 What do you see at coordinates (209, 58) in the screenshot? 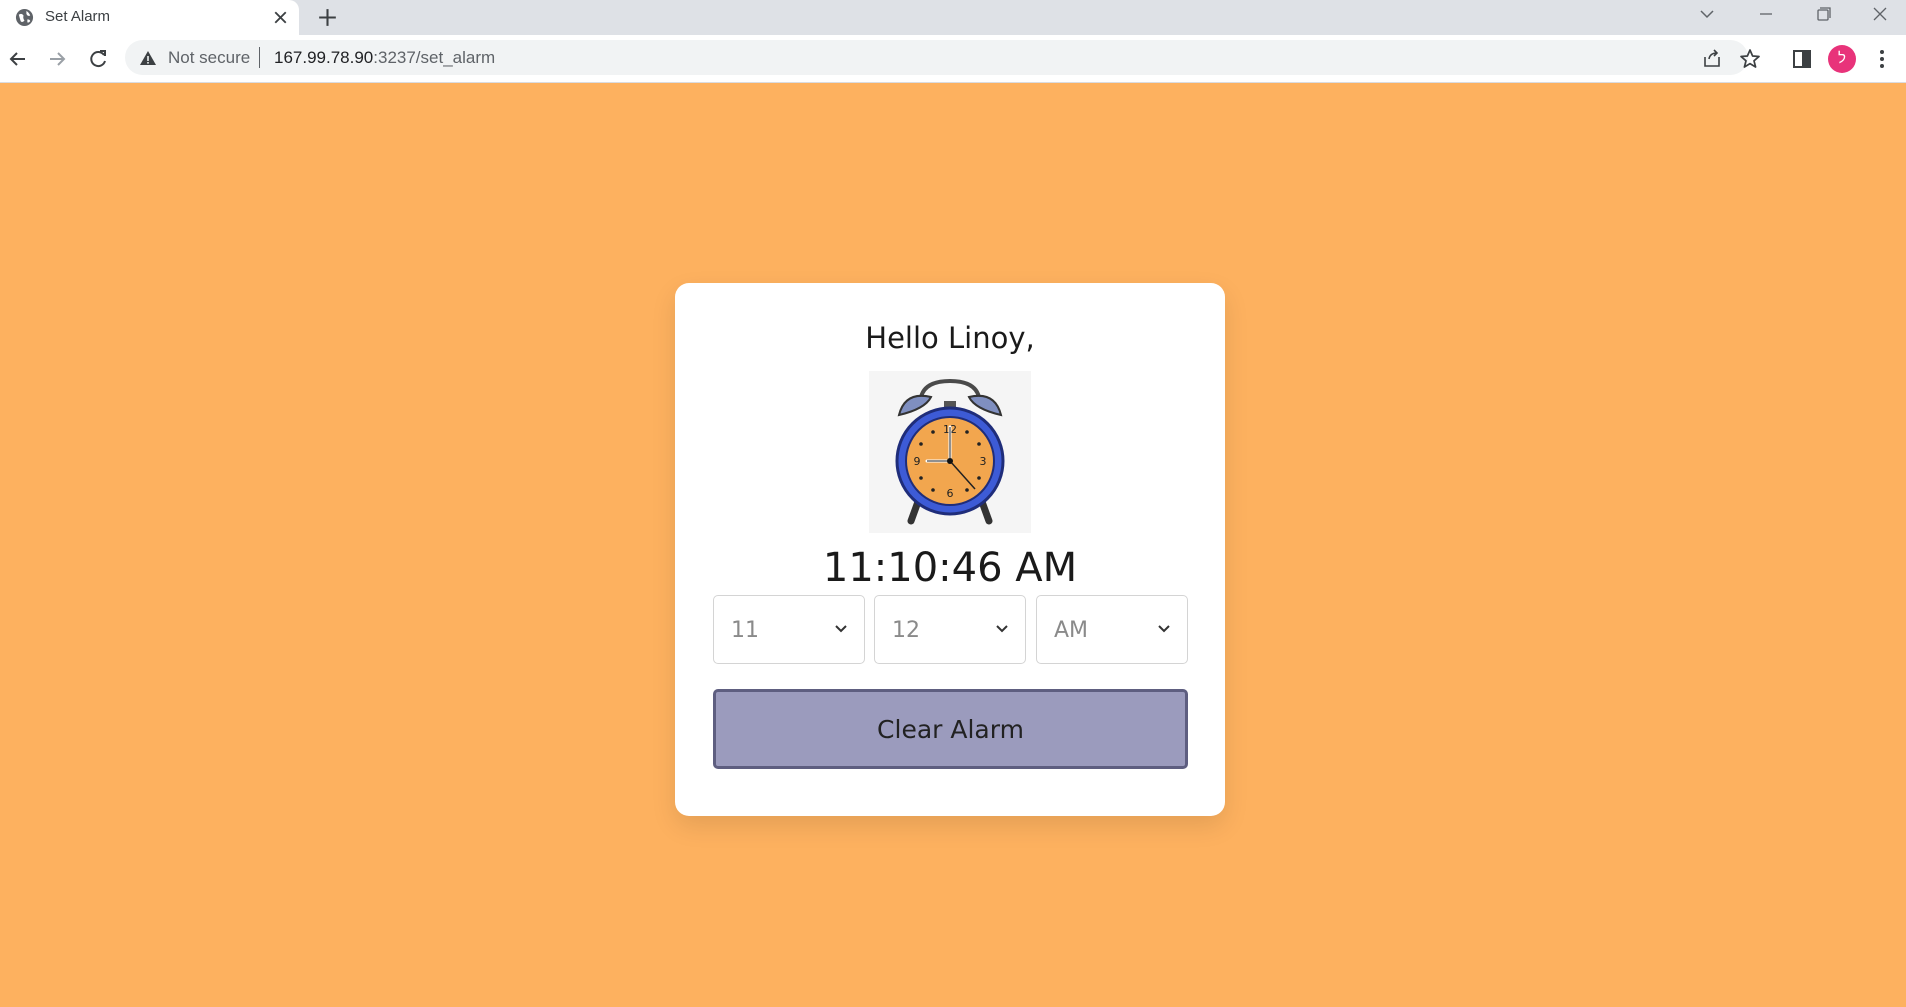
I see `security-label: Not secure` at bounding box center [209, 58].